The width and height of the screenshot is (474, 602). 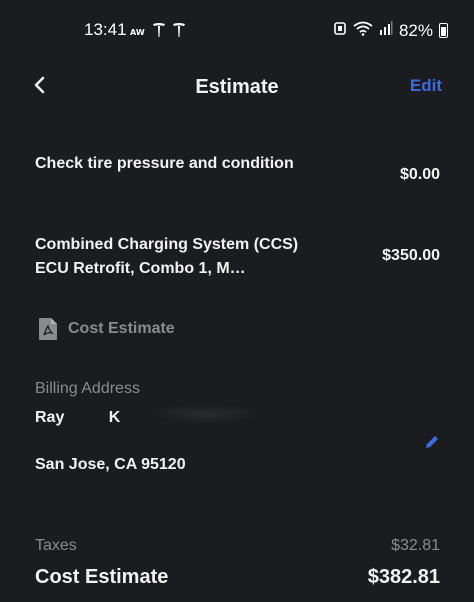 What do you see at coordinates (403, 577) in the screenshot?
I see `total-value: $382.81` at bounding box center [403, 577].